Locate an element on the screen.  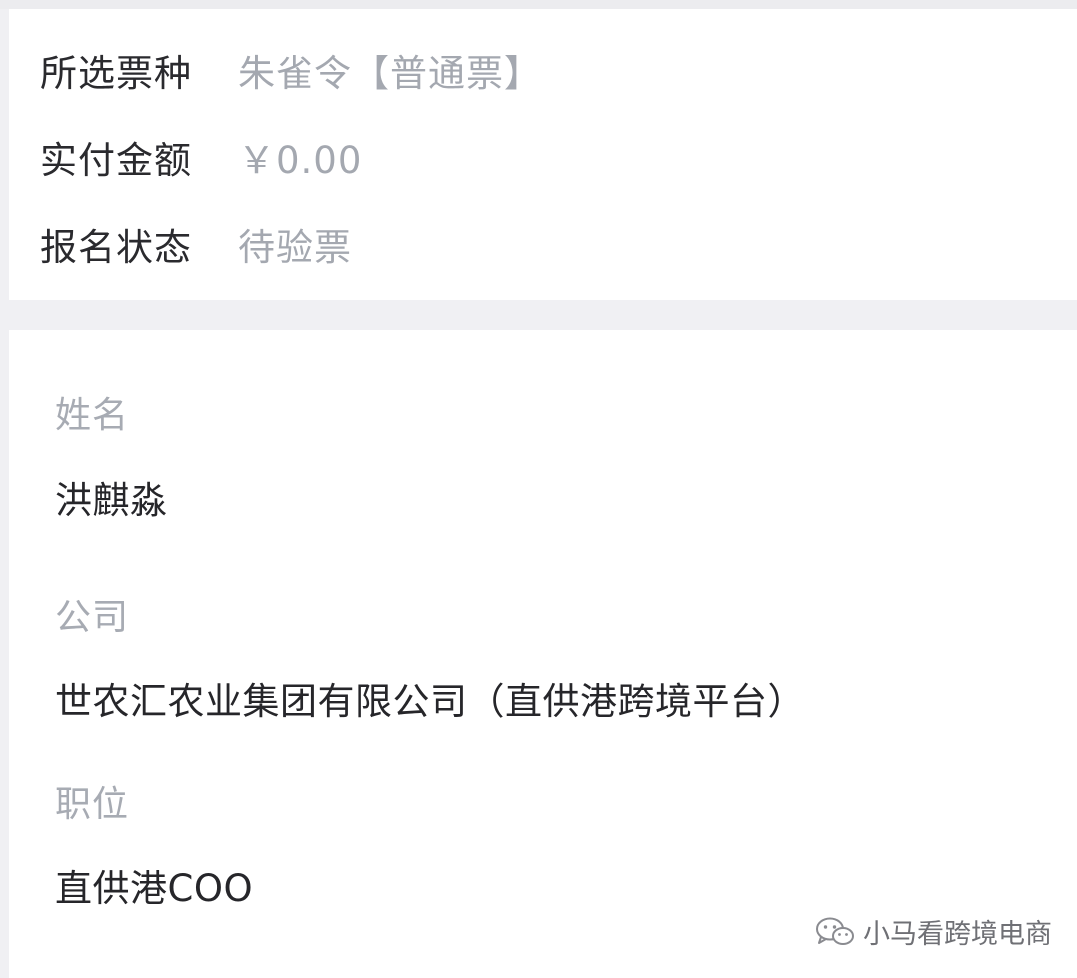
ticket-type-row: 所选票种 朱雀令【普通票】 is located at coordinates (291, 70).